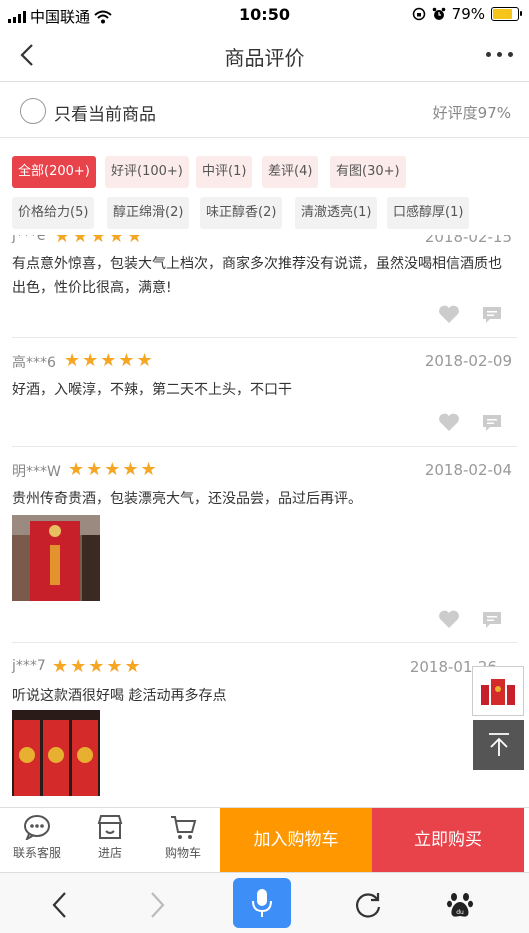 The image size is (529, 933). Describe the element at coordinates (448, 840) in the screenshot. I see `buy-now-button: 立即购买` at that location.